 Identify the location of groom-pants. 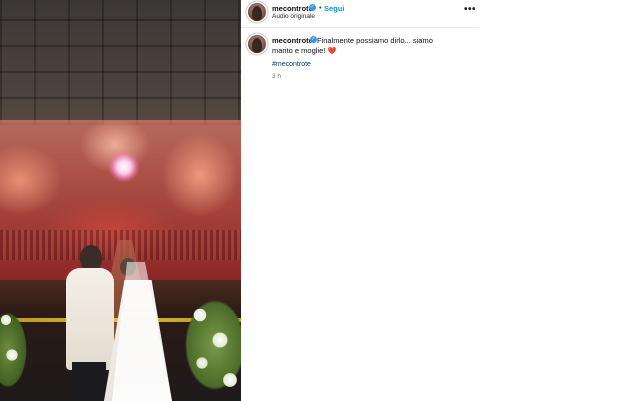
(89, 381).